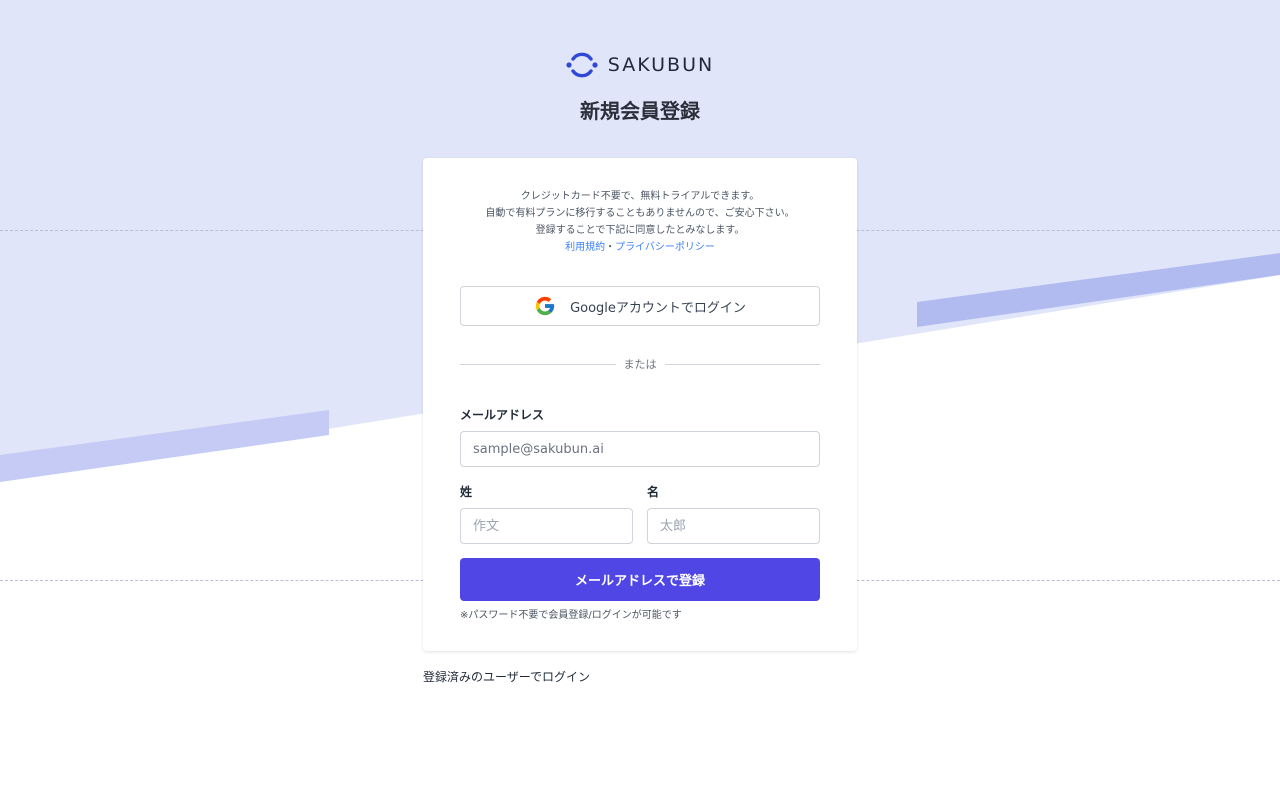  Describe the element at coordinates (571, 615) in the screenshot. I see `passwordless-hint: ※パスワード不要で会員登録/ログインが可能です` at that location.